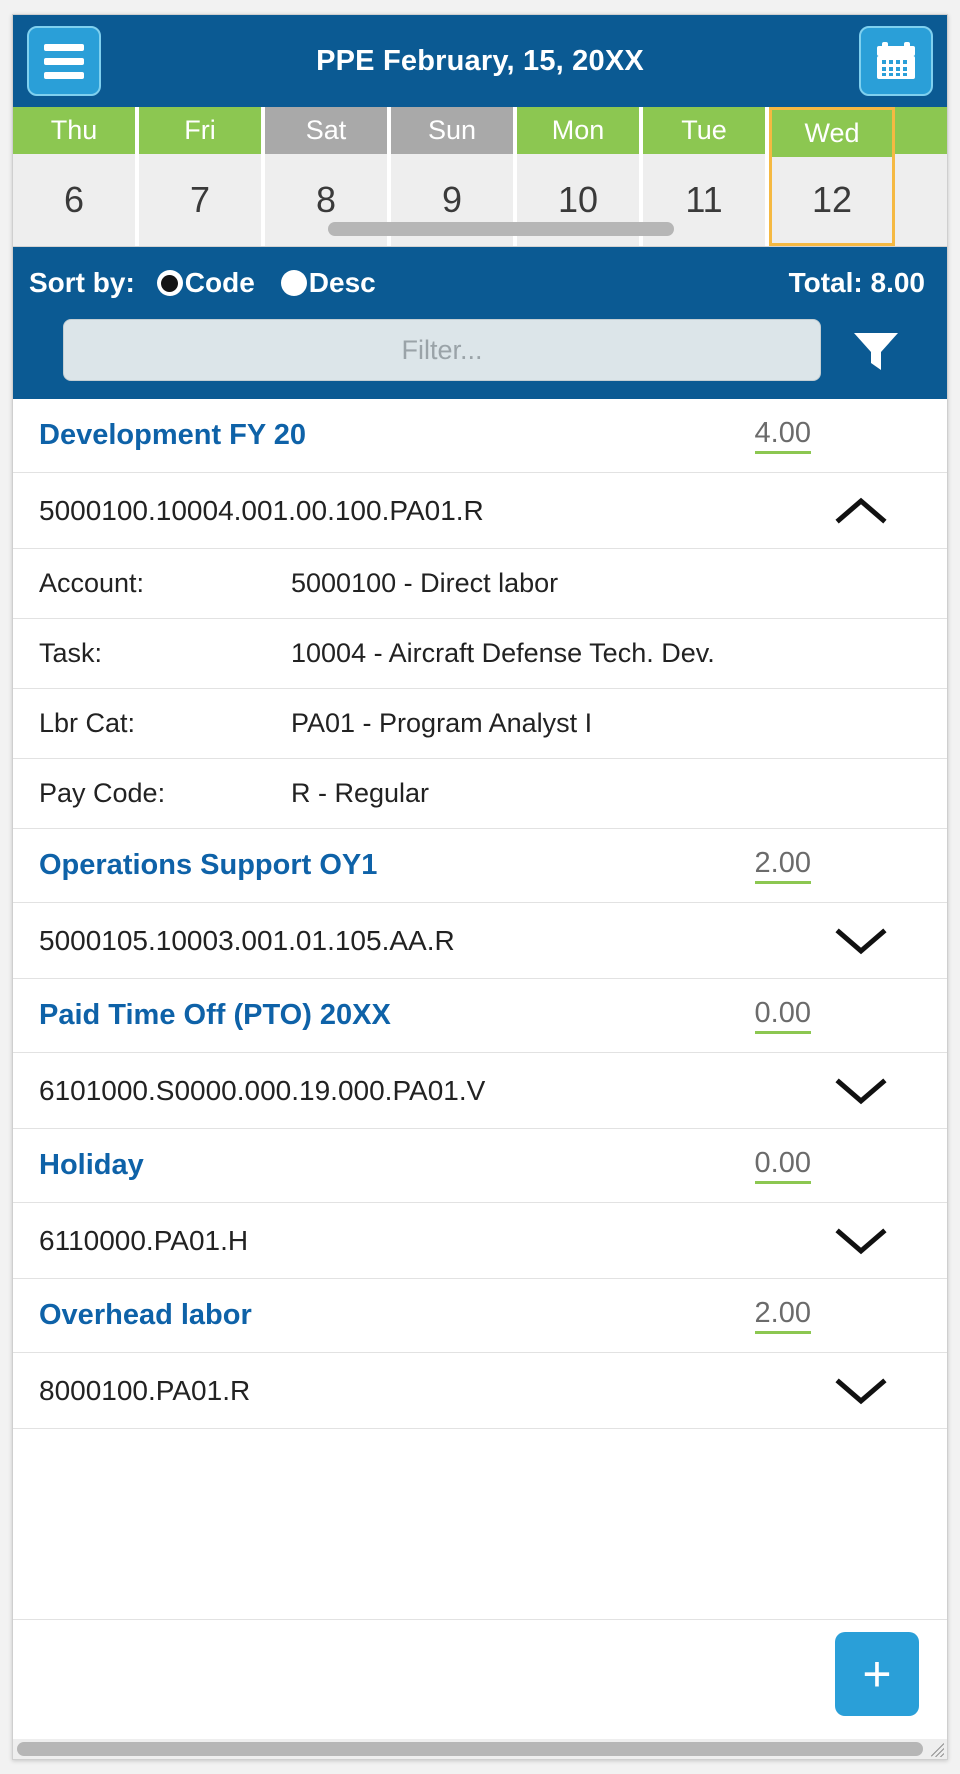  Describe the element at coordinates (782, 435) in the screenshot. I see `group-hours-value: 4.00` at that location.